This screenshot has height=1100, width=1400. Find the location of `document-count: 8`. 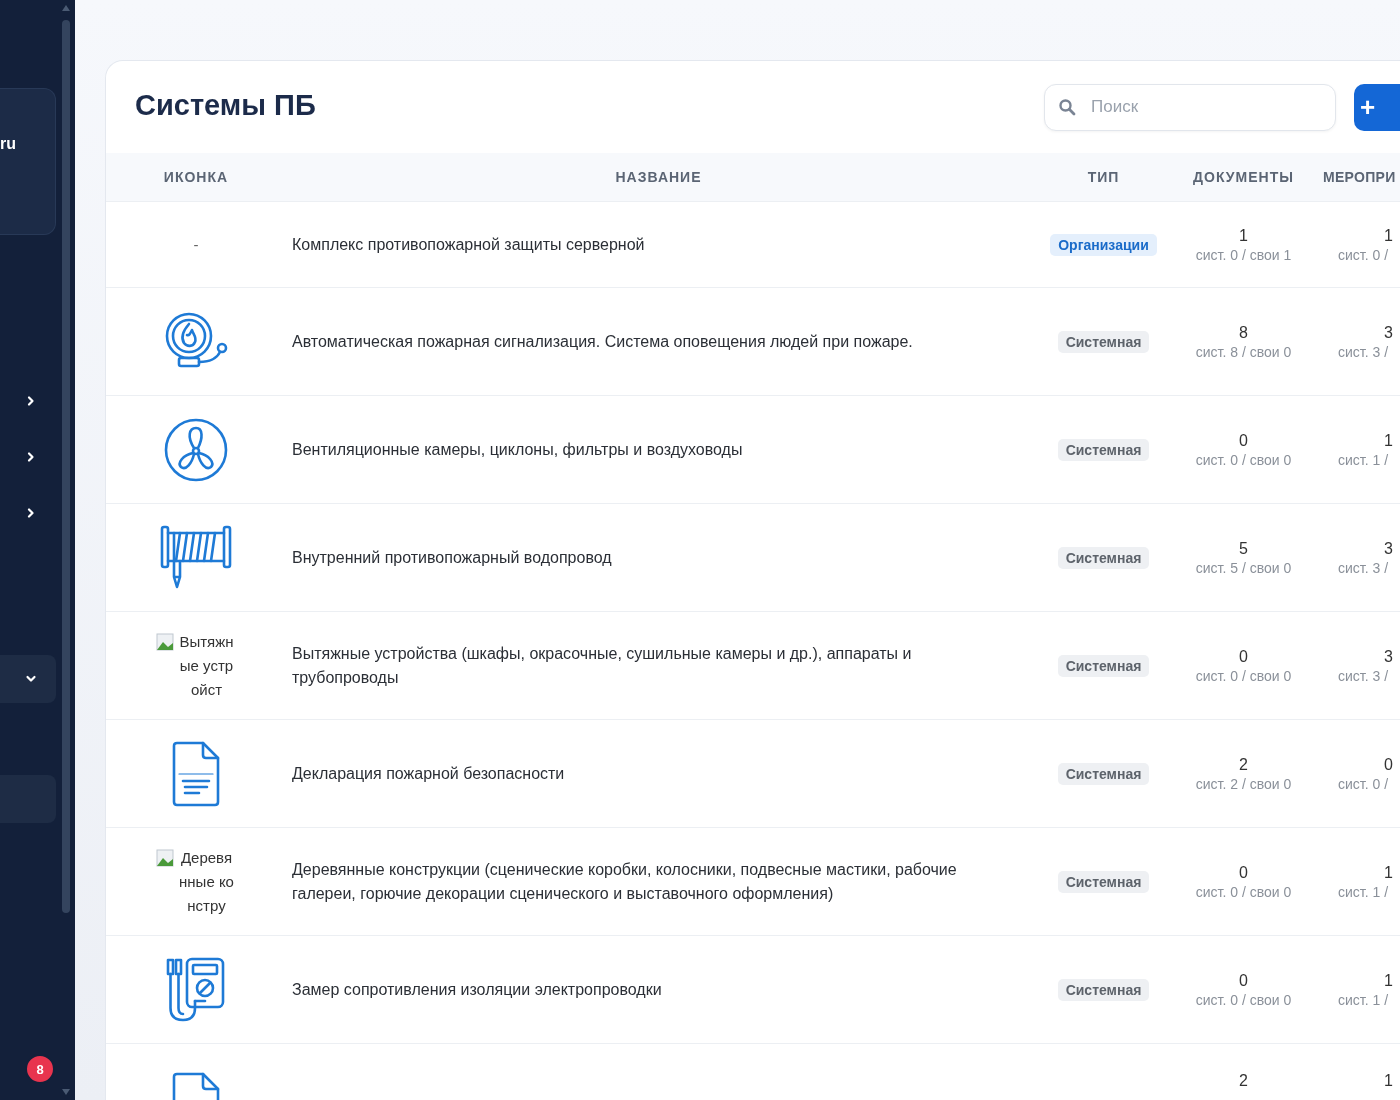

document-count: 8 is located at coordinates (1243, 332).